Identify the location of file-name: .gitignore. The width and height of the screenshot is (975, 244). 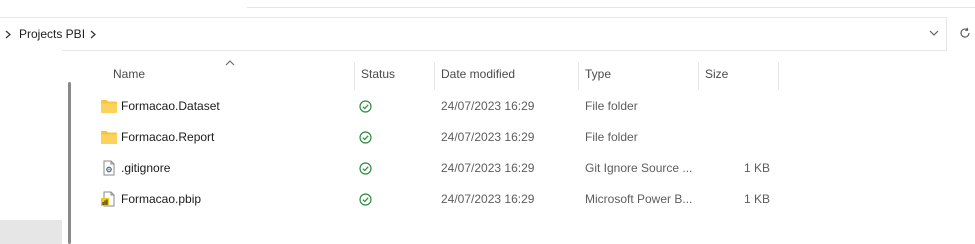
(145, 168).